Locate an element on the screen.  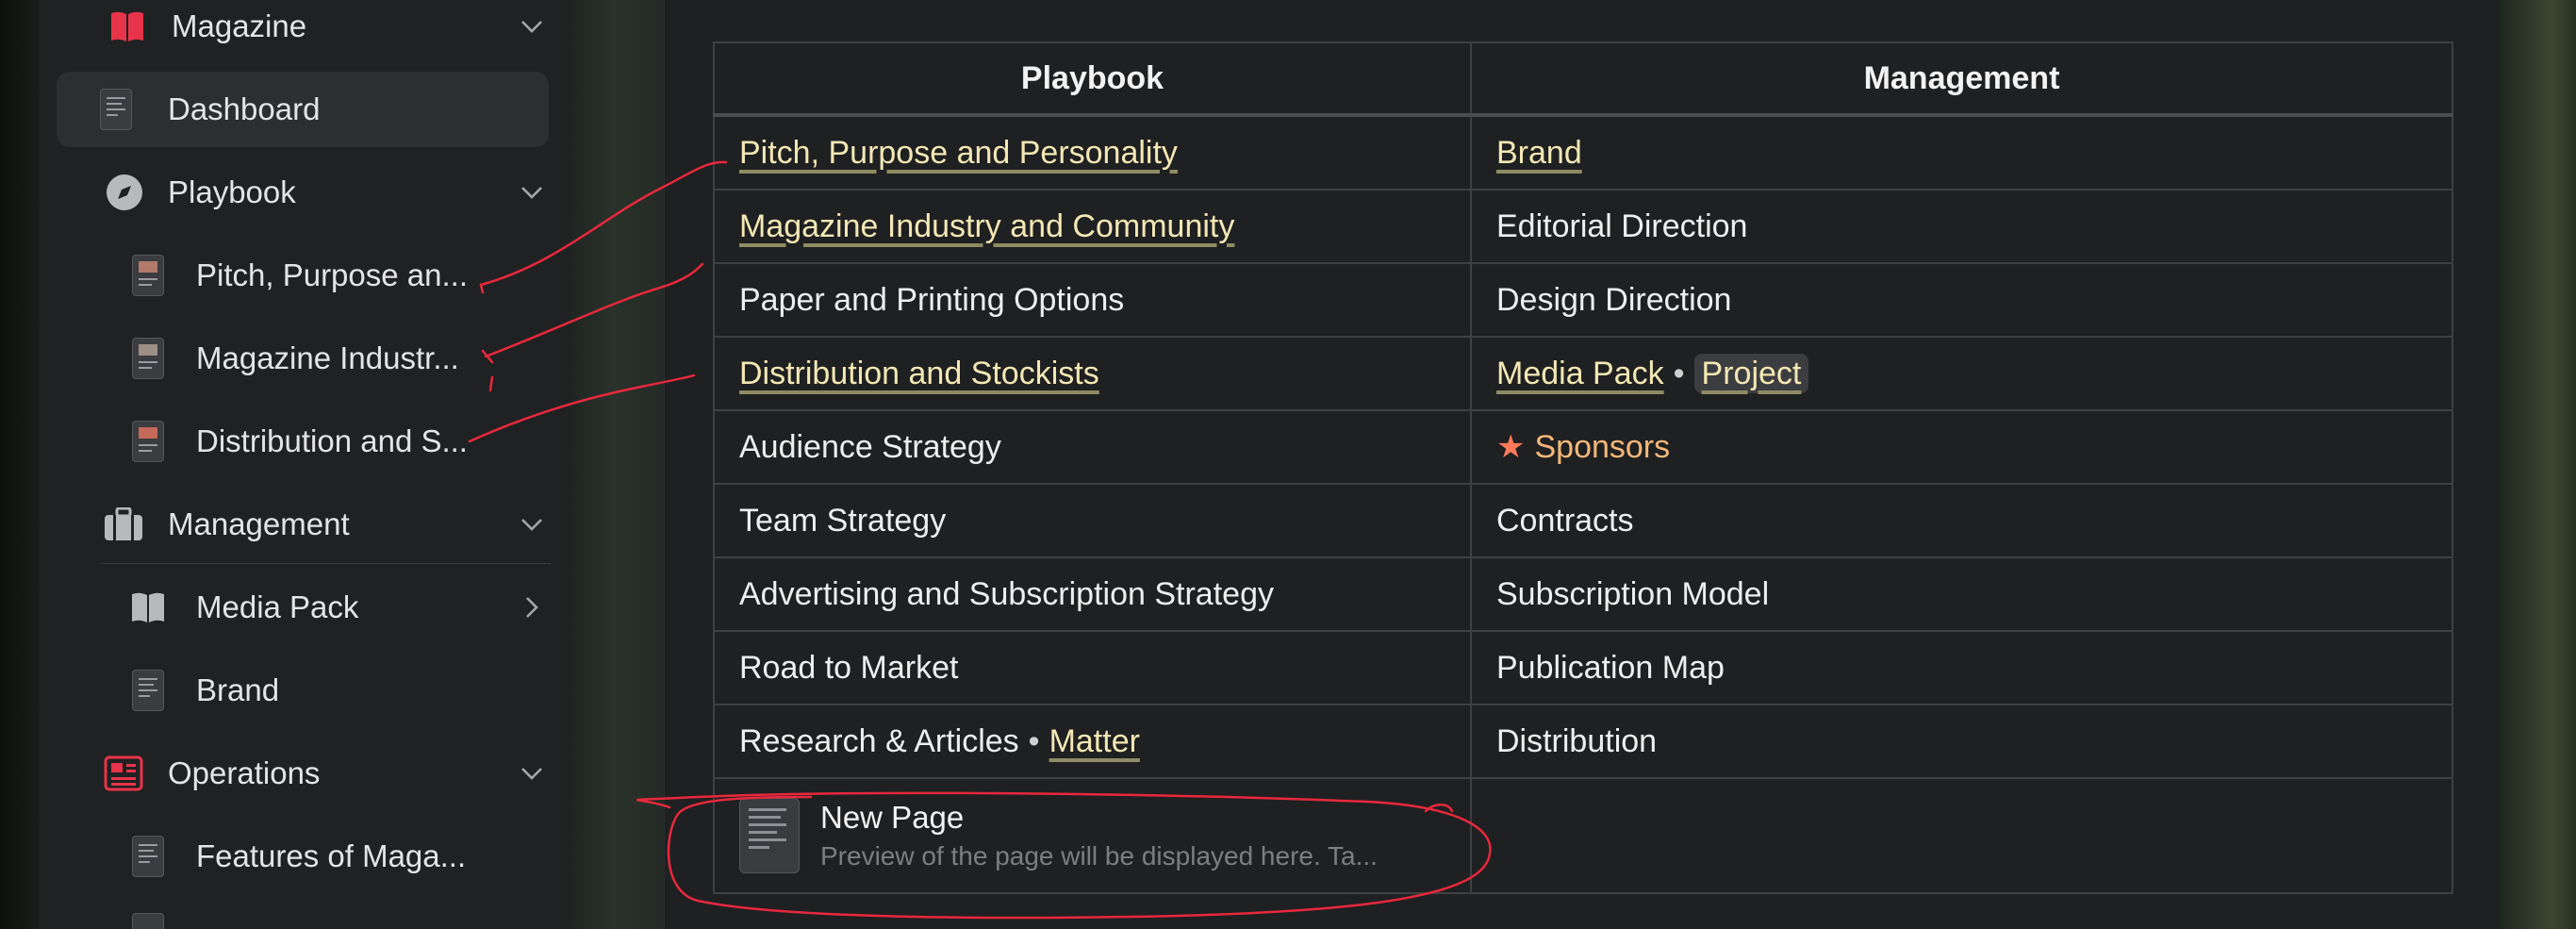
background-gap is located at coordinates (617, 464).